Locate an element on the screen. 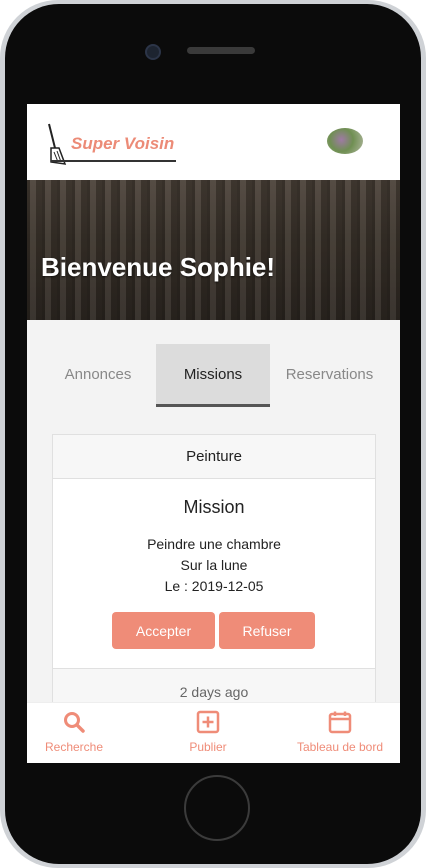 The image size is (426, 868). nav-publier: Publier is located at coordinates (208, 735).